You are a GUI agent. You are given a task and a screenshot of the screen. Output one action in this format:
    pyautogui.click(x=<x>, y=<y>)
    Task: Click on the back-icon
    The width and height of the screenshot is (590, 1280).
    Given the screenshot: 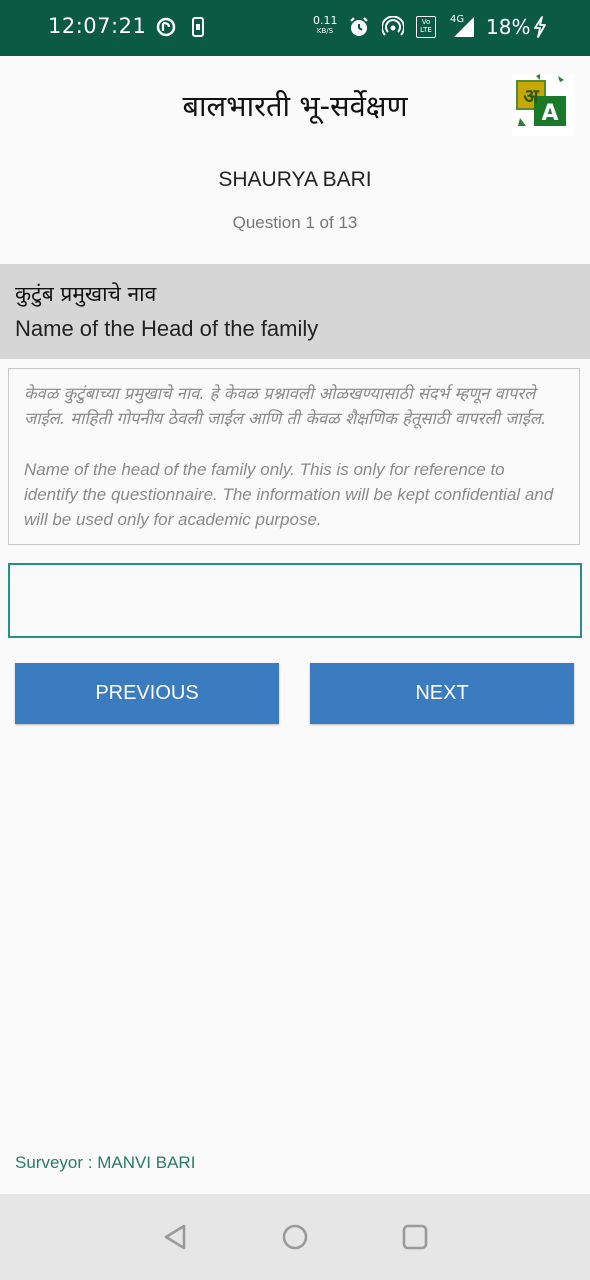 What is the action you would take?
    pyautogui.click(x=175, y=1237)
    